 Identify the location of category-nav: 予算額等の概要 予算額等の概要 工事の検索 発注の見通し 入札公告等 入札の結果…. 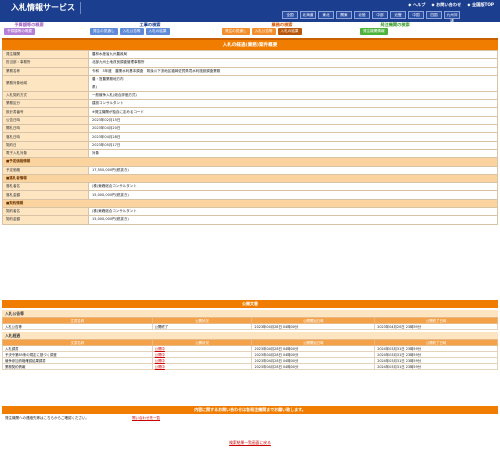
(250, 29).